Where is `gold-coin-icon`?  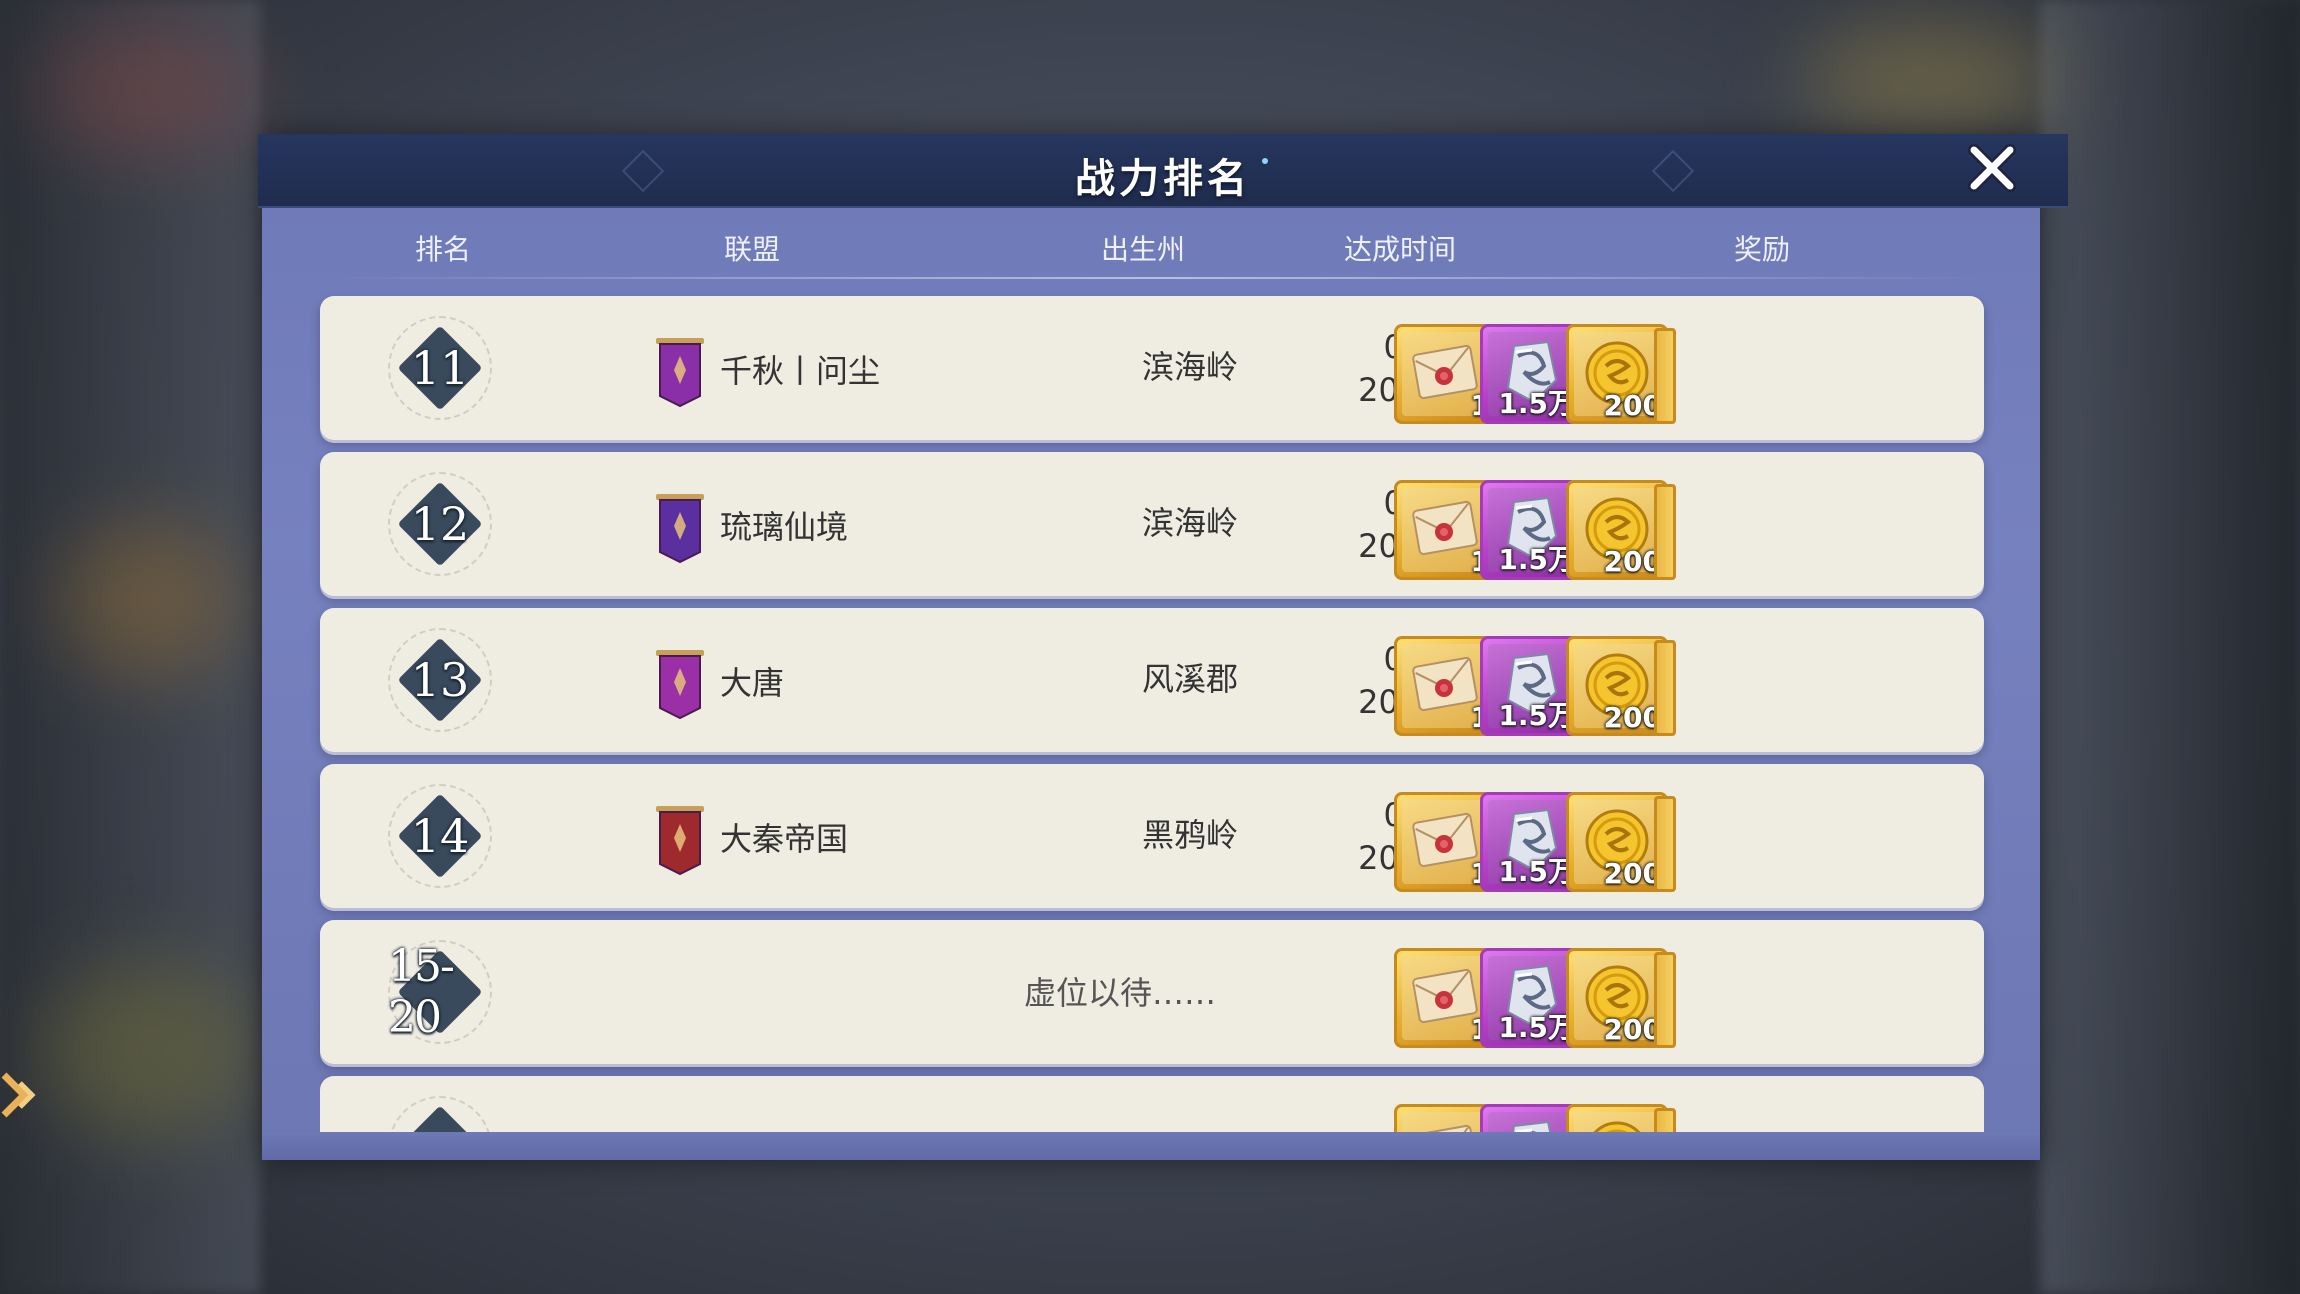 gold-coin-icon is located at coordinates (1617, 1126).